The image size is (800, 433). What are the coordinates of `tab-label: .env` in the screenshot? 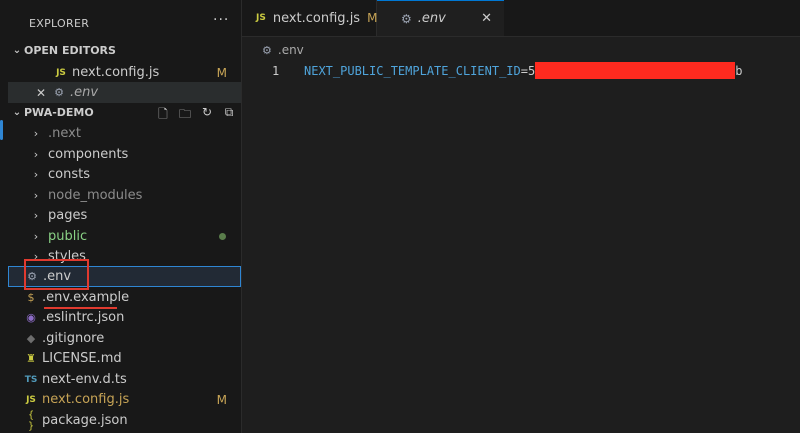 It's located at (431, 18).